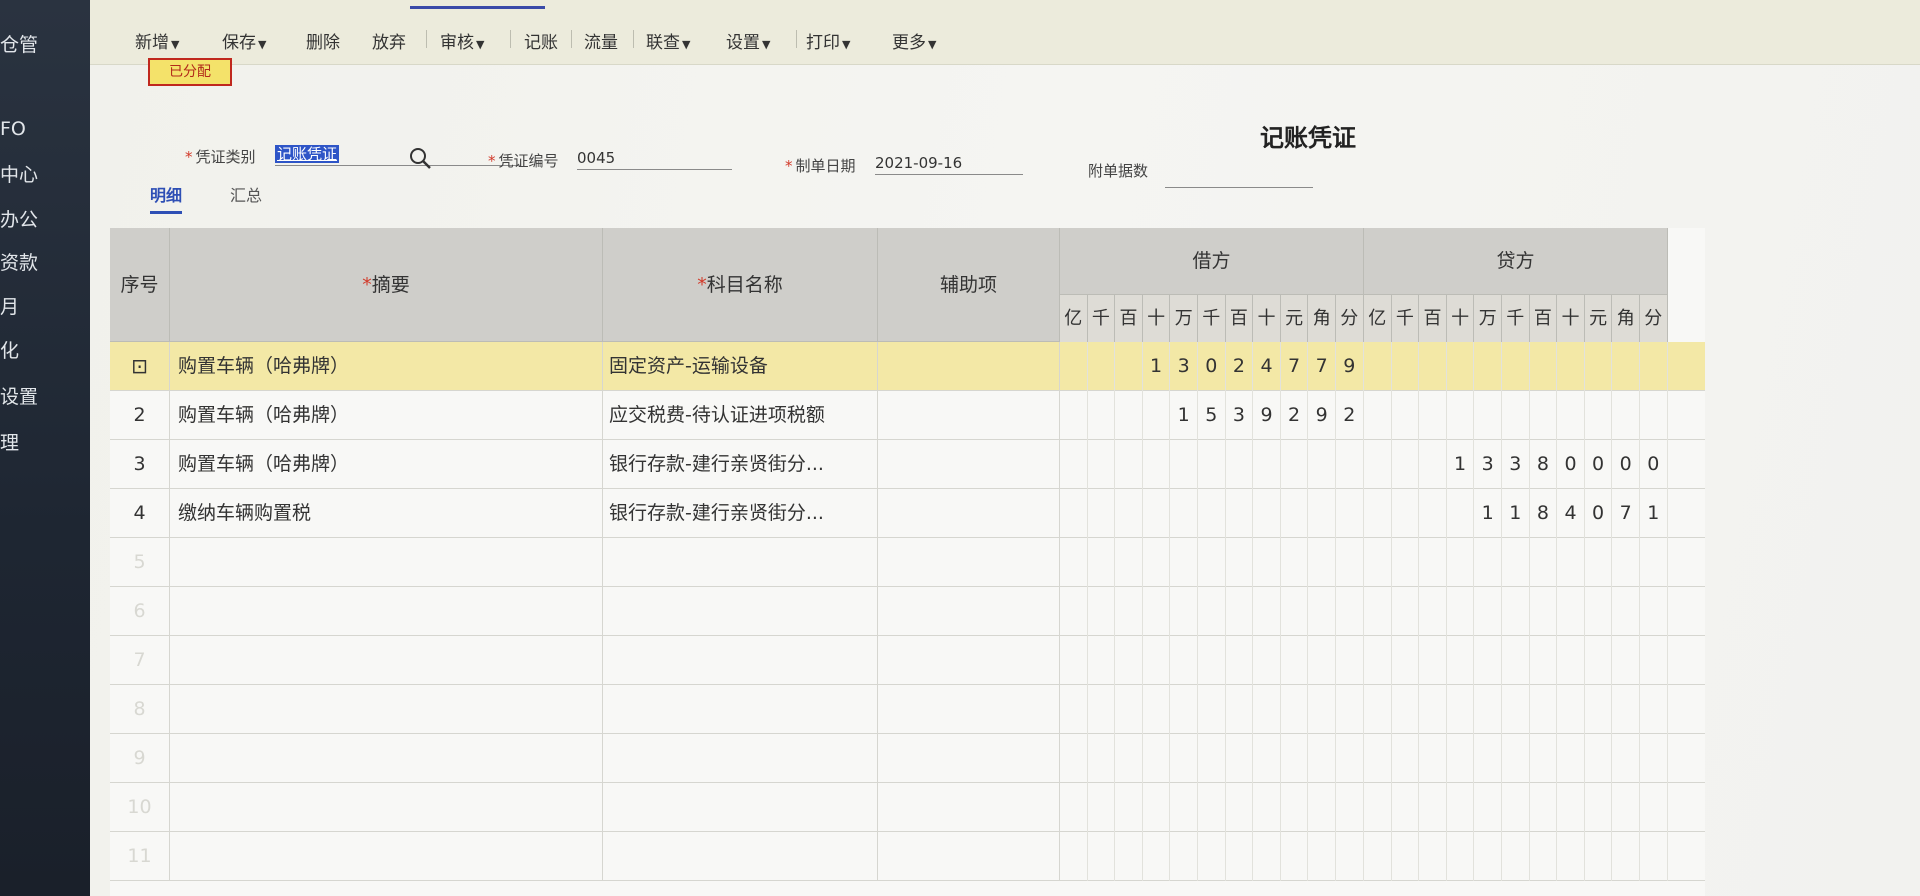 The height and width of the screenshot is (896, 1920). I want to click on toolbar-button-8: 设置 ▼, so click(748, 40).